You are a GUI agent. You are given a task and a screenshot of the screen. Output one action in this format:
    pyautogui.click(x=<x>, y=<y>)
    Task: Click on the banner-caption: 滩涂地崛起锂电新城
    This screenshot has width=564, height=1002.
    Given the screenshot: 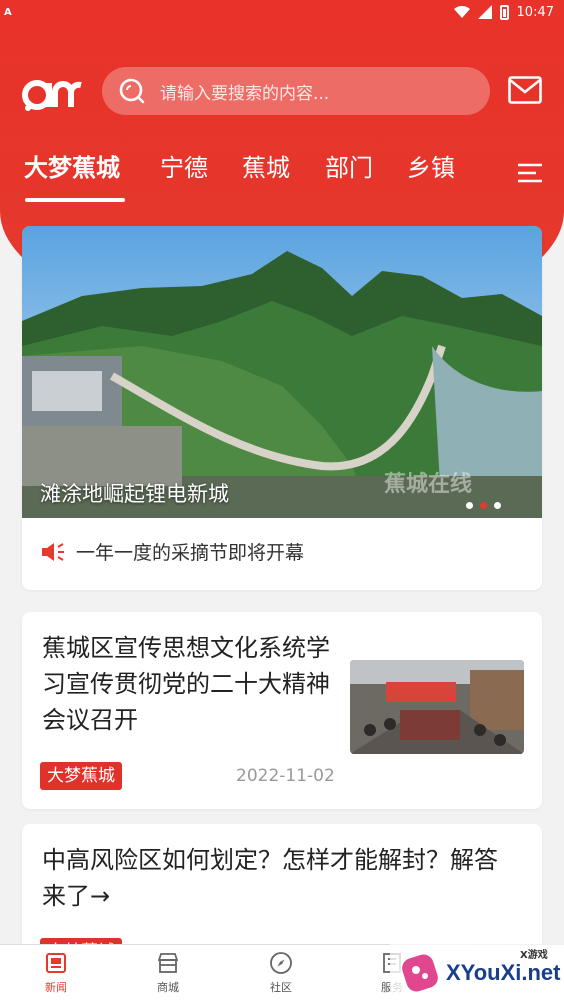 What is the action you would take?
    pyautogui.click(x=134, y=494)
    